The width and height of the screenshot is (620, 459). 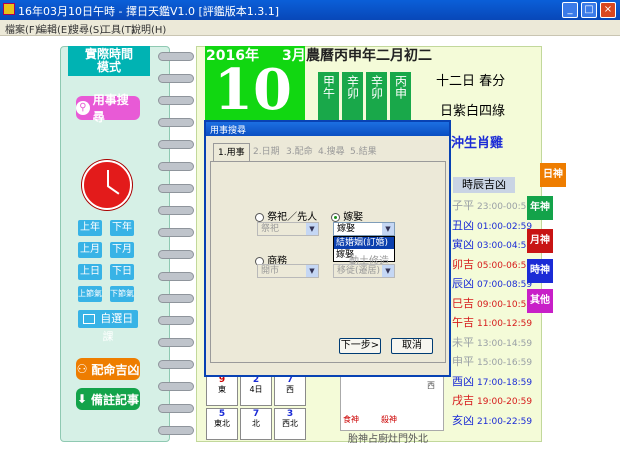 What do you see at coordinates (222, 423) in the screenshot?
I see `bagua-label: 東北` at bounding box center [222, 423].